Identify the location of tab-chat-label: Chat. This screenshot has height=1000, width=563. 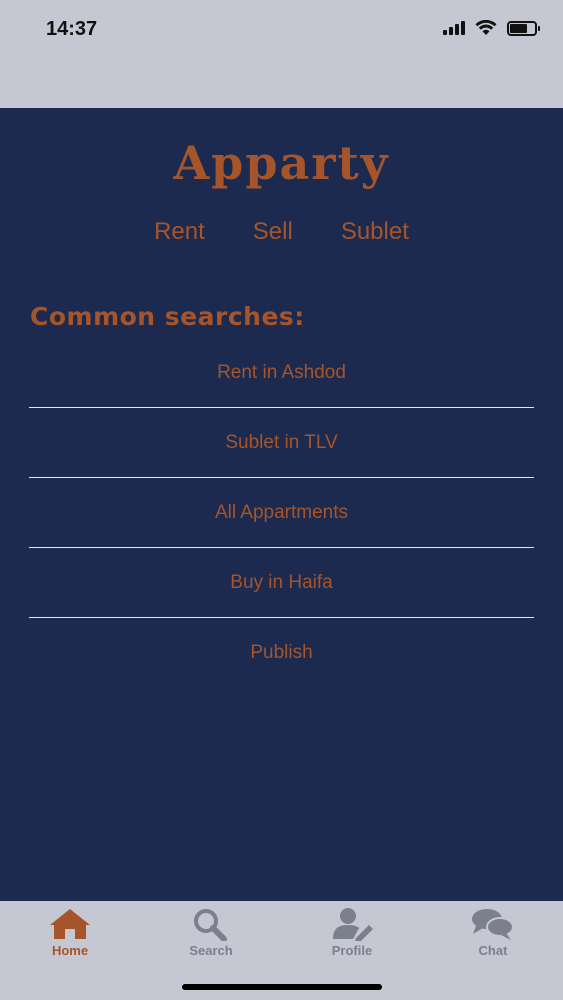
(493, 950).